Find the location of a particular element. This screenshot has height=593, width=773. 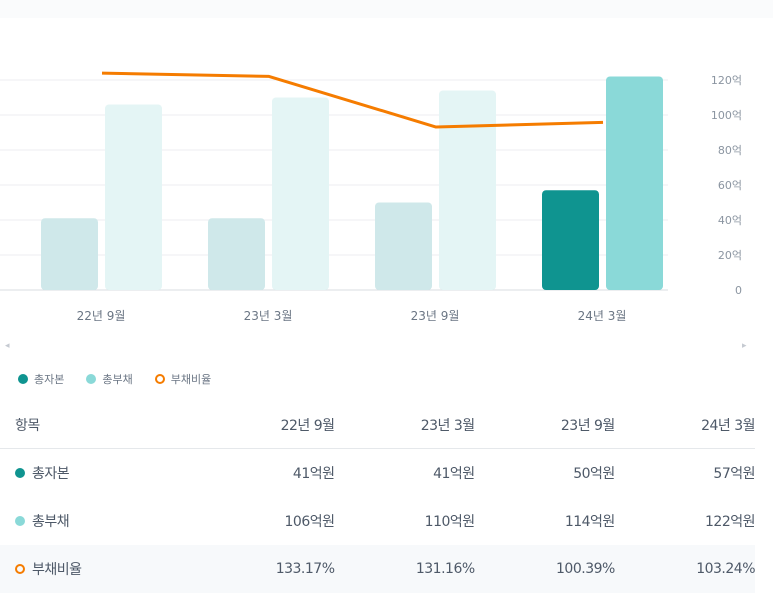

y-tick-label: 0 is located at coordinates (738, 290).